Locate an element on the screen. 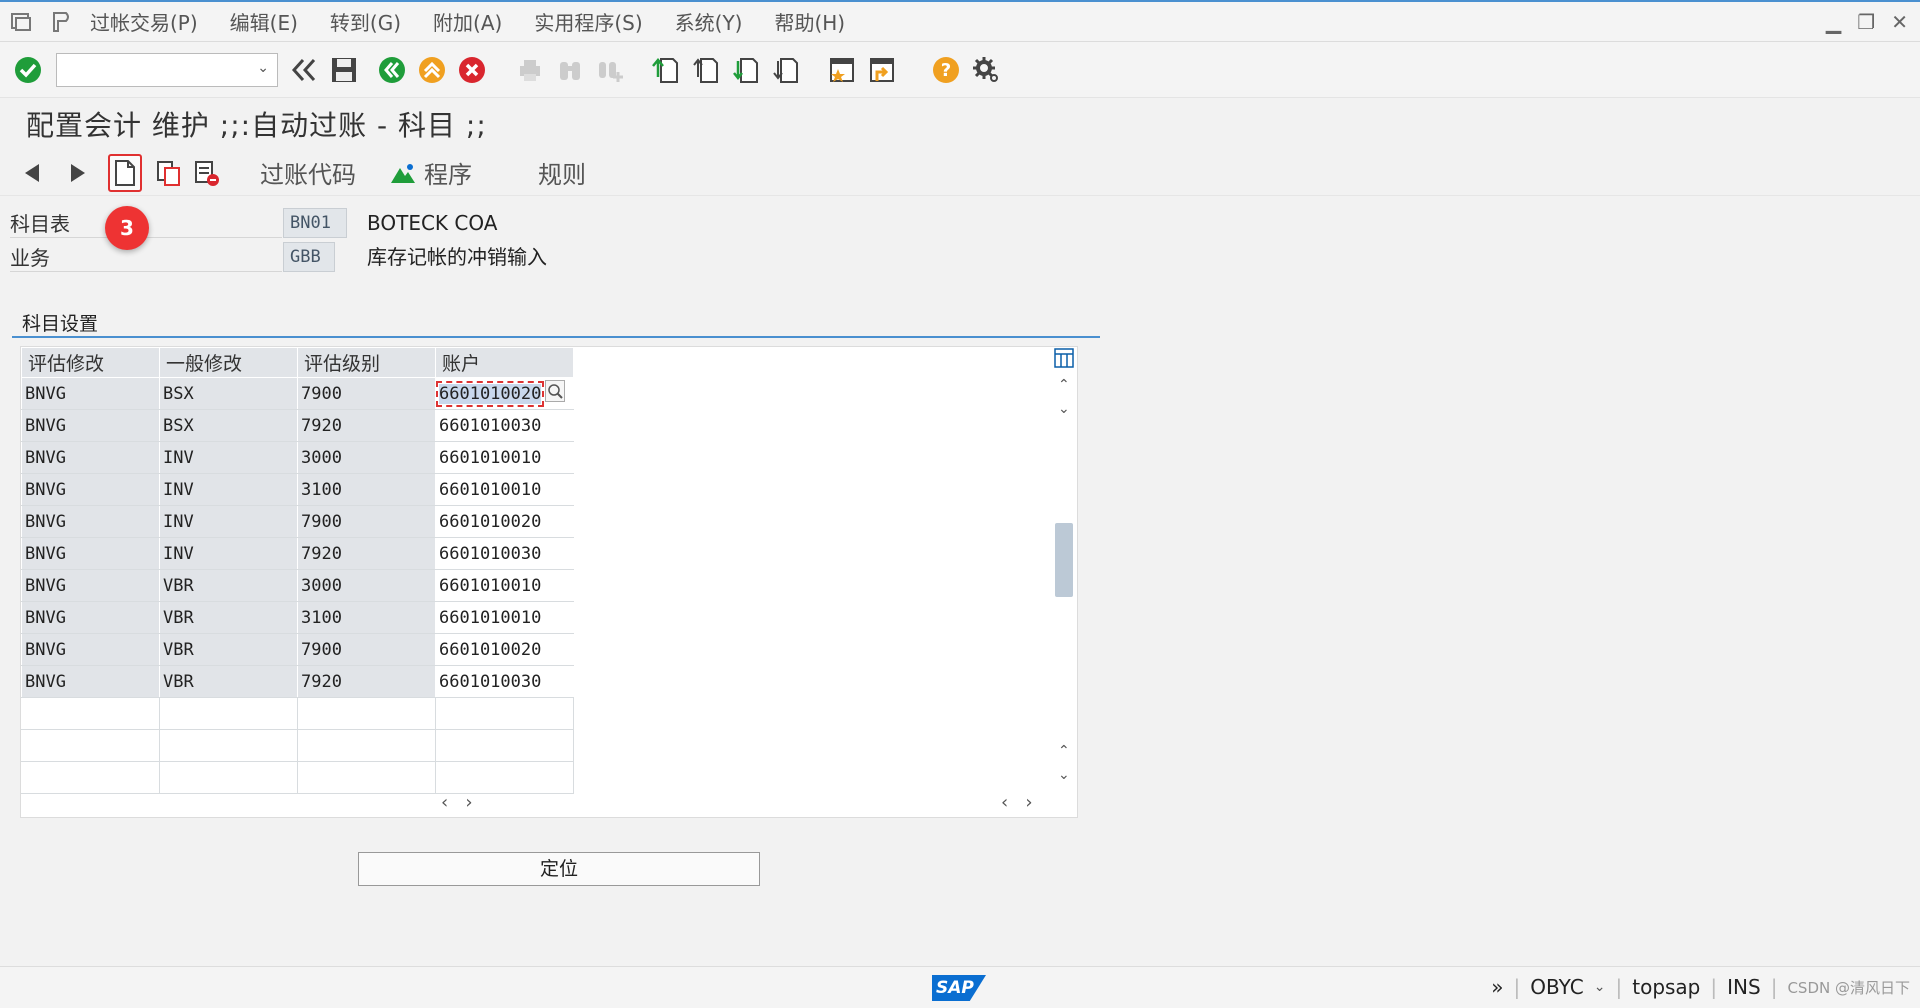 This screenshot has height=1008, width=1920. menu-posting: 过帐交易(P) is located at coordinates (144, 21).